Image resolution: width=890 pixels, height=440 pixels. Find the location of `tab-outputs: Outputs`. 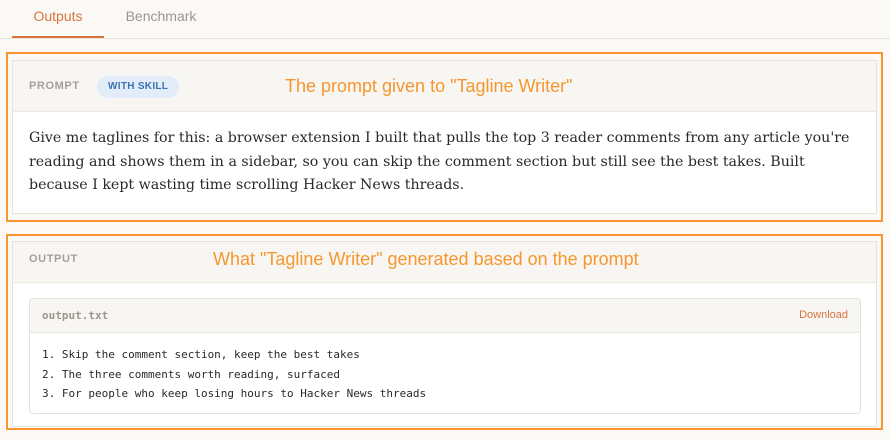

tab-outputs: Outputs is located at coordinates (58, 19).